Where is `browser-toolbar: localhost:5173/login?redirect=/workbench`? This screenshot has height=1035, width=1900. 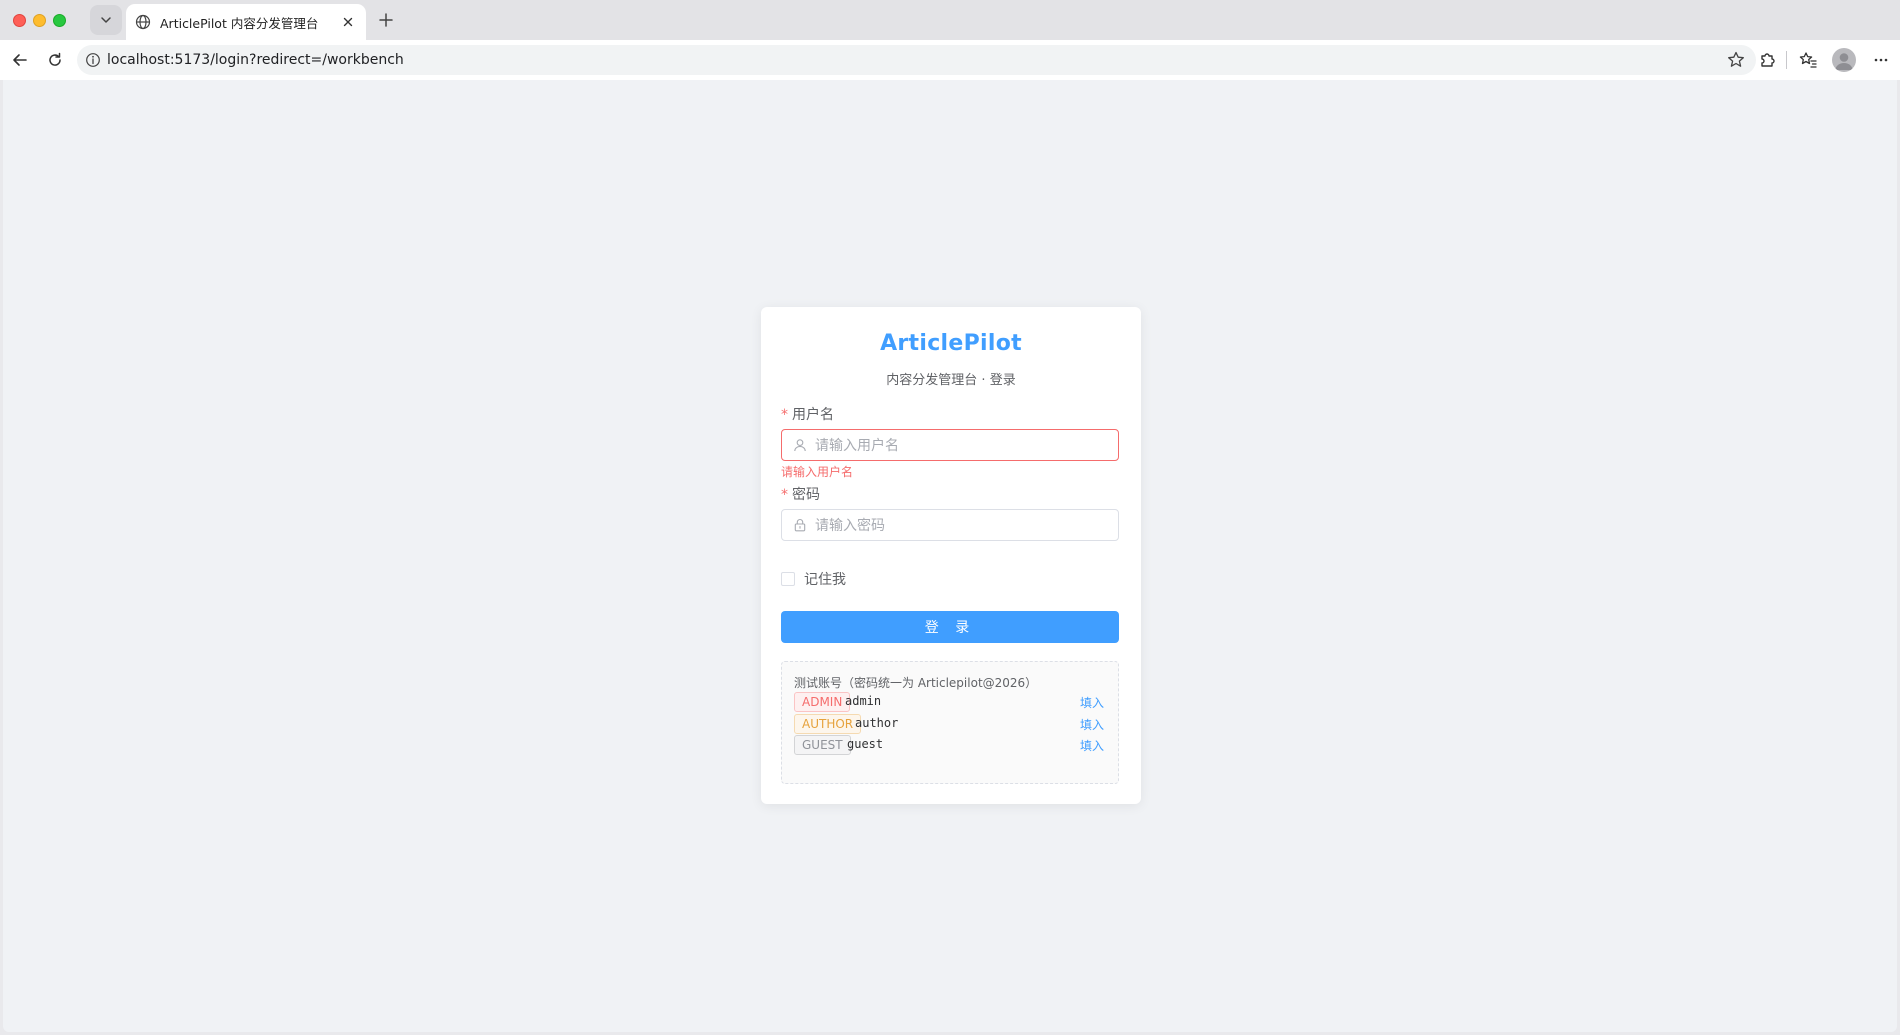 browser-toolbar: localhost:5173/login?redirect=/workbench is located at coordinates (950, 60).